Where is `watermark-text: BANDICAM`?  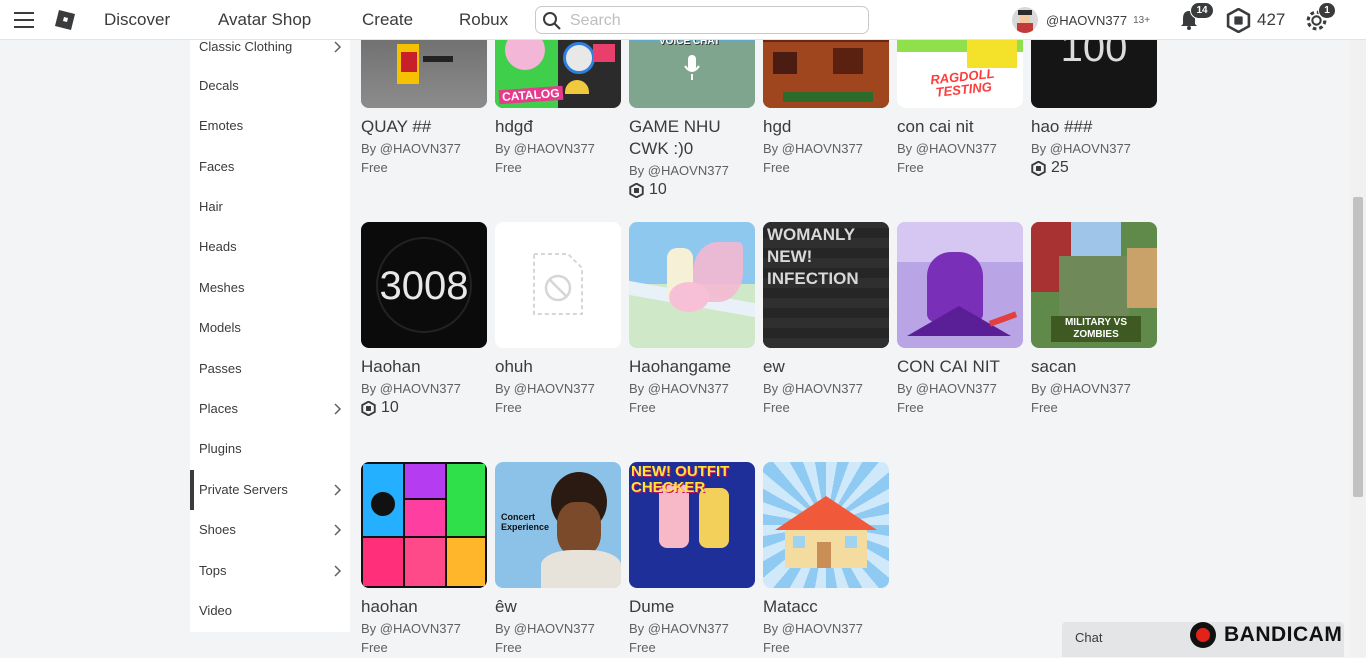
watermark-text: BANDICAM is located at coordinates (1283, 634).